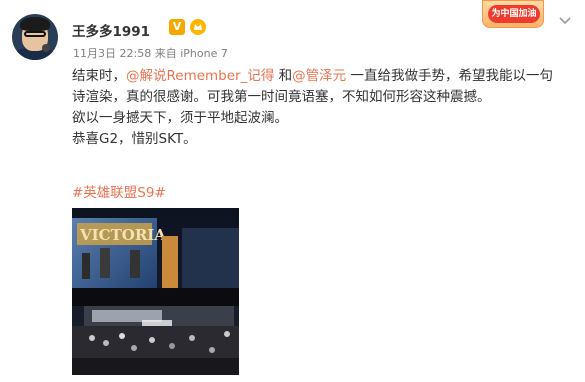 This screenshot has width=585, height=382. Describe the element at coordinates (281, 97) in the screenshot. I see `post-line-2: 诗渲染，真的很感谢。可我第一时间竟语塞，不知如何形容这种震撼。` at that location.